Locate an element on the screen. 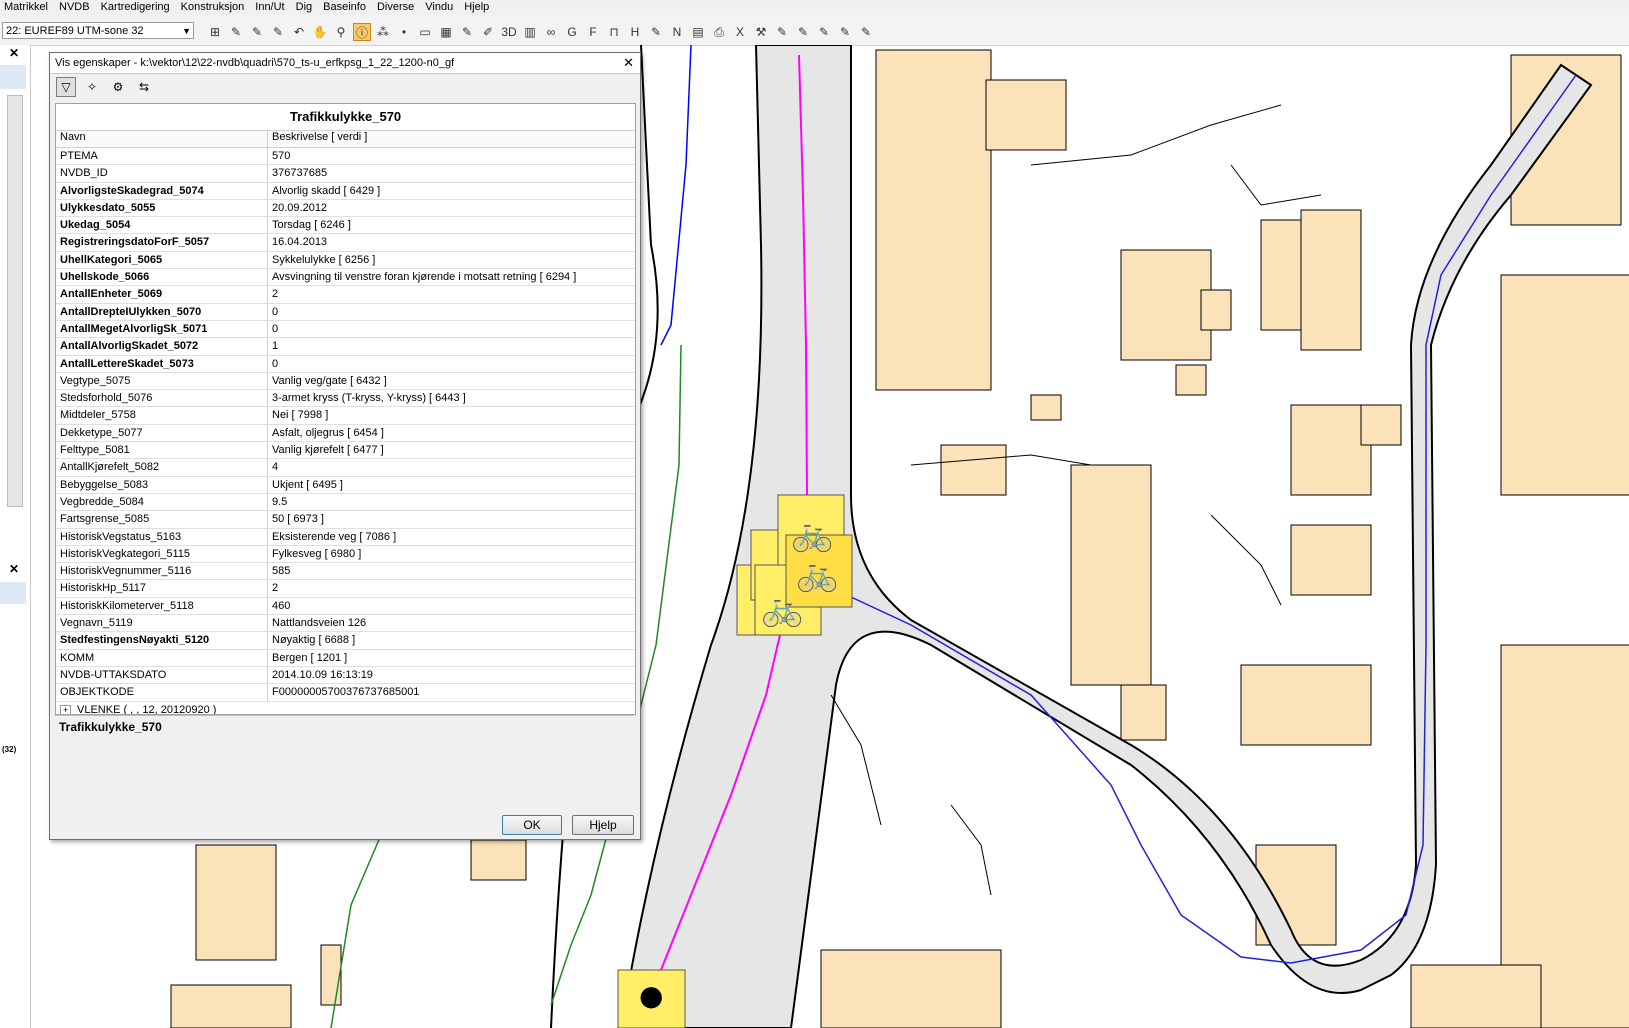  property-row: Dekketype_5077 Asfalt, oljegrus [ 6454 ] is located at coordinates (345, 433).